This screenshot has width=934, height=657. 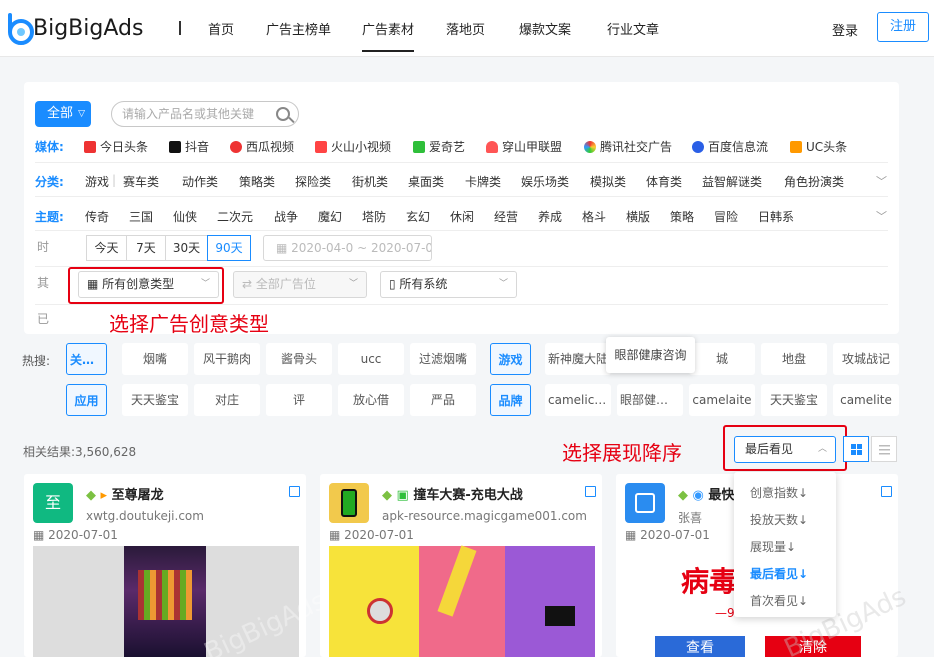 I want to click on scope-dropdown: 全部 ▽, so click(x=63, y=114).